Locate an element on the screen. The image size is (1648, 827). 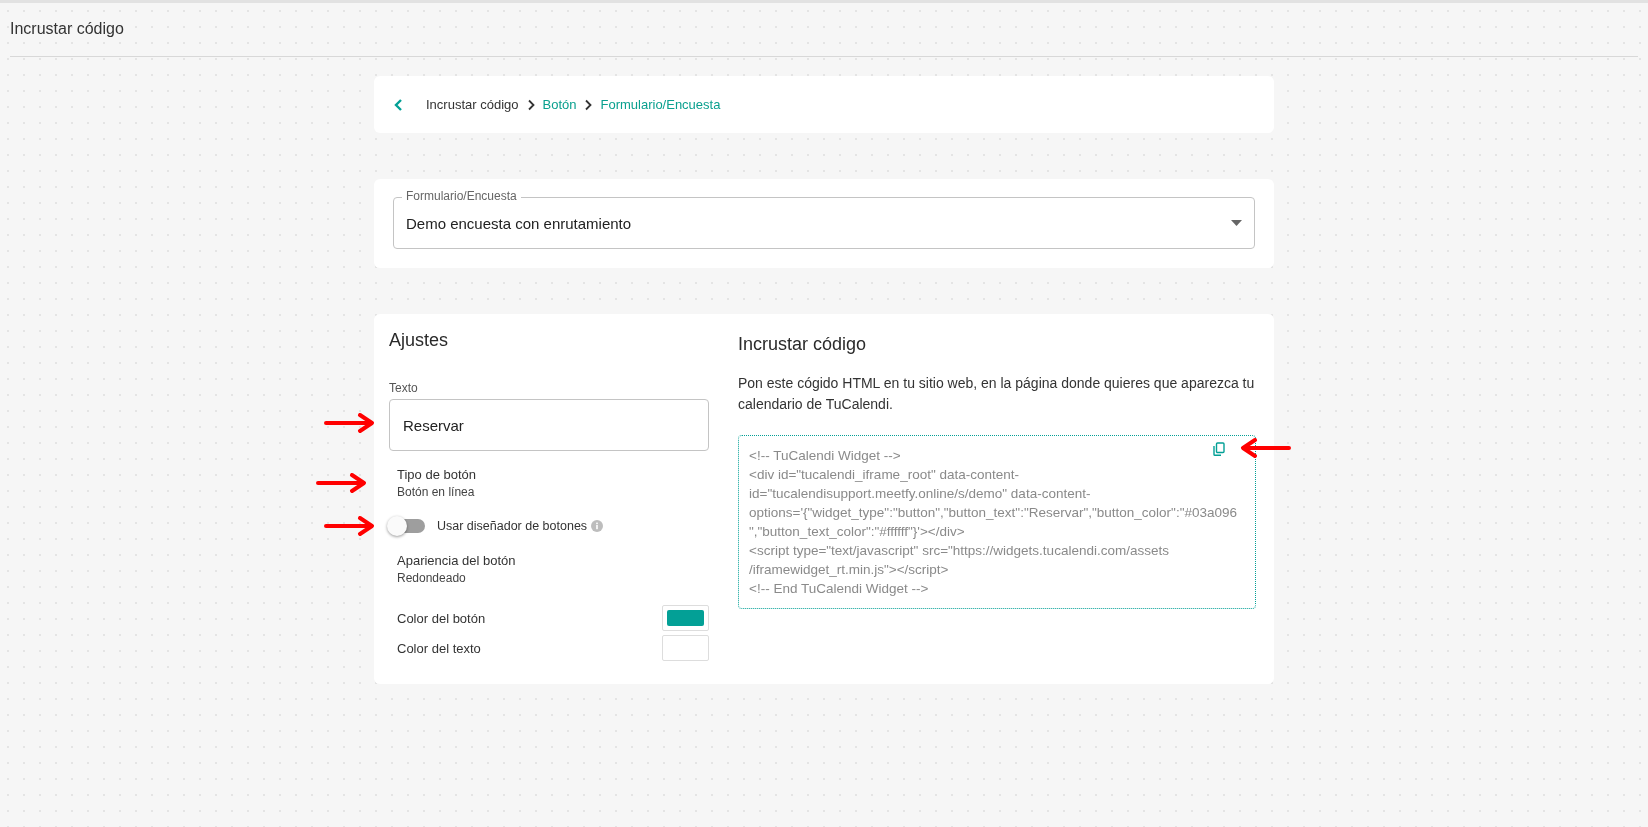
toggle-label: Usar diseñador de botones is located at coordinates (512, 526).